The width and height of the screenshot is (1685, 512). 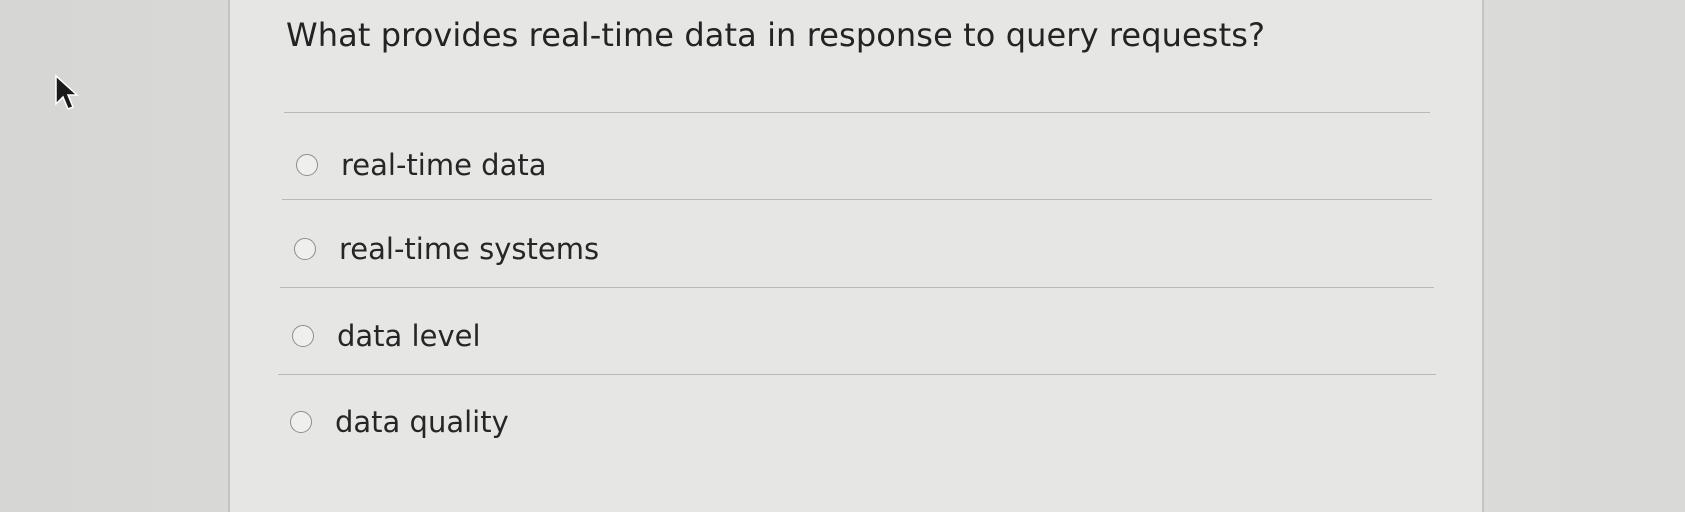 What do you see at coordinates (67, 92) in the screenshot?
I see `mouse-pointer-icon` at bounding box center [67, 92].